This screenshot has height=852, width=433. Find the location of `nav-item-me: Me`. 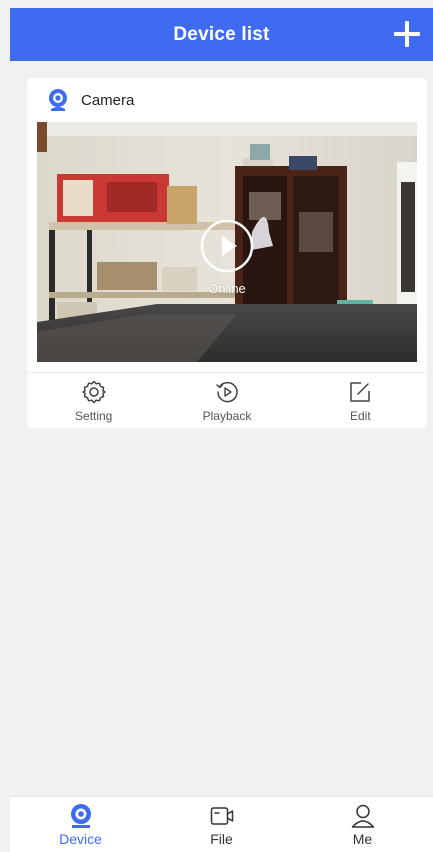

nav-item-me: Me is located at coordinates (362, 824).